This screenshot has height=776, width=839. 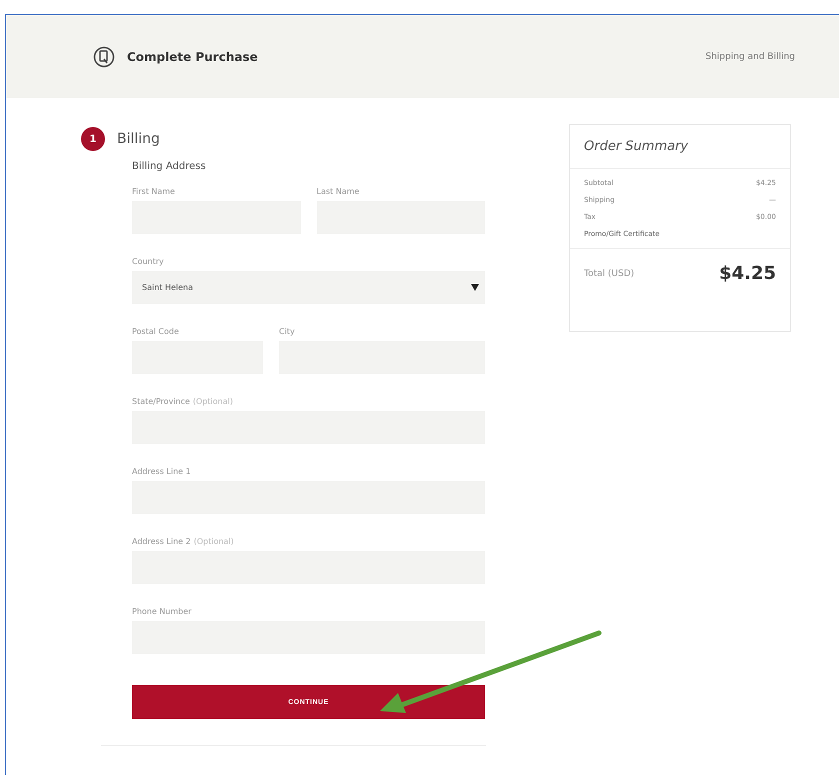 What do you see at coordinates (192, 57) in the screenshot?
I see `page-title: Complete Purchase` at bounding box center [192, 57].